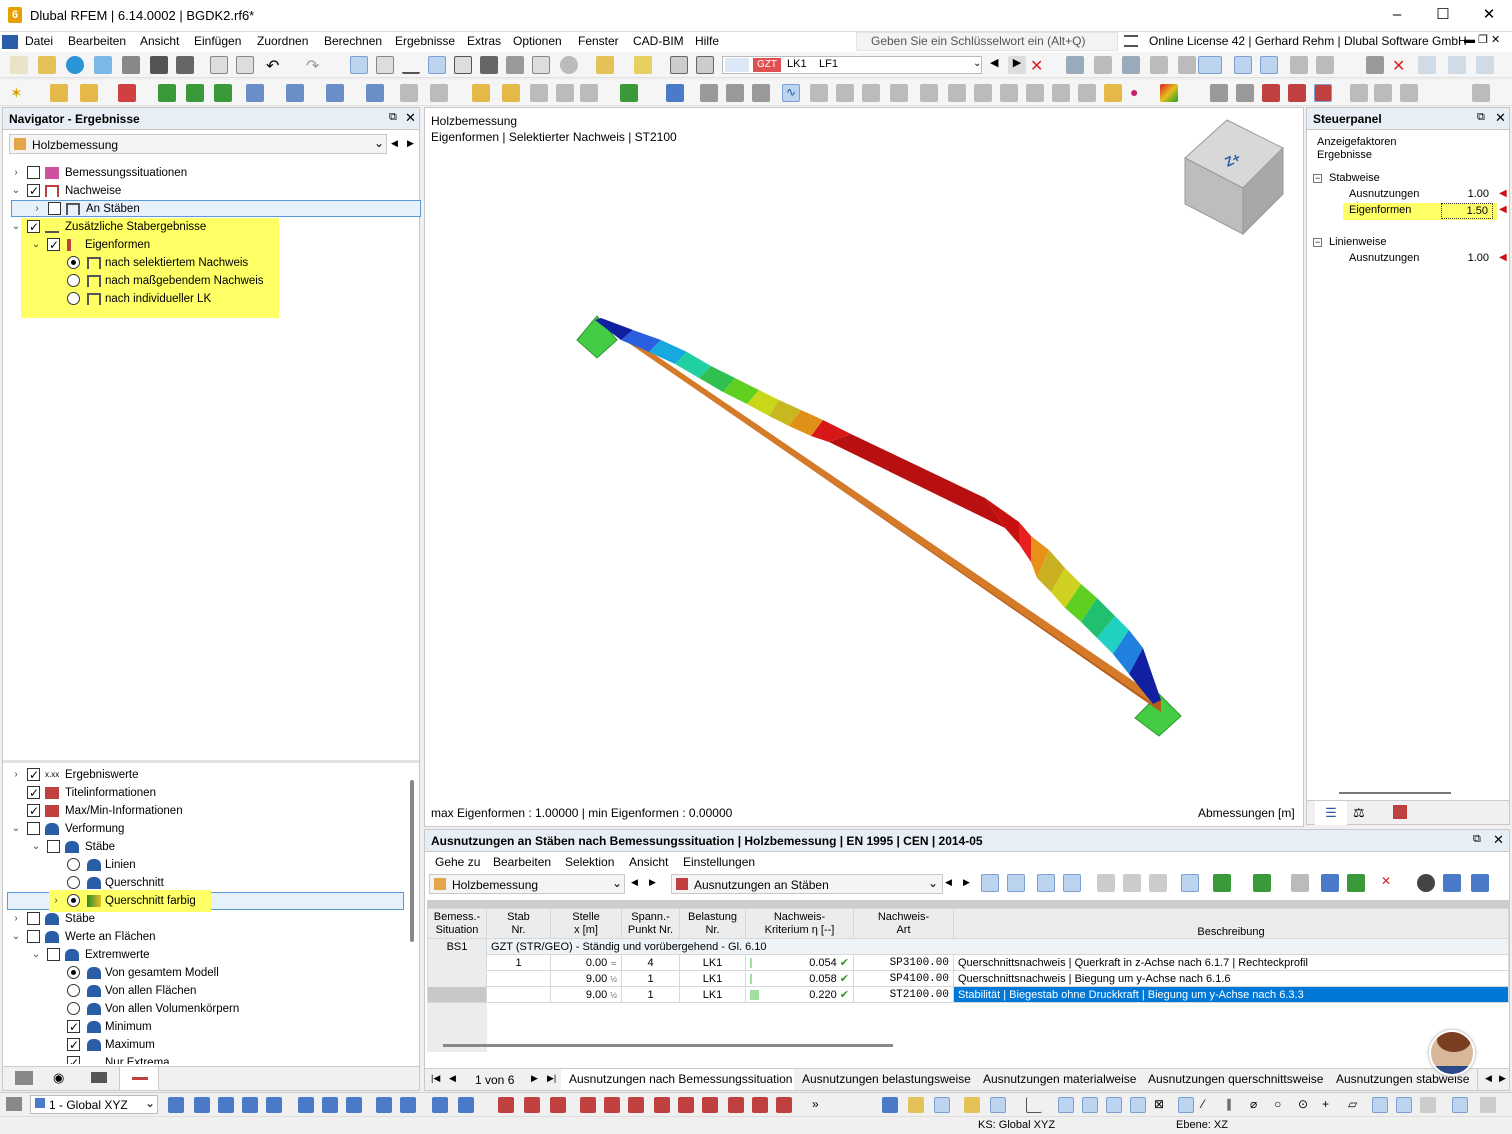  I want to click on select-icon, so click(990, 883).